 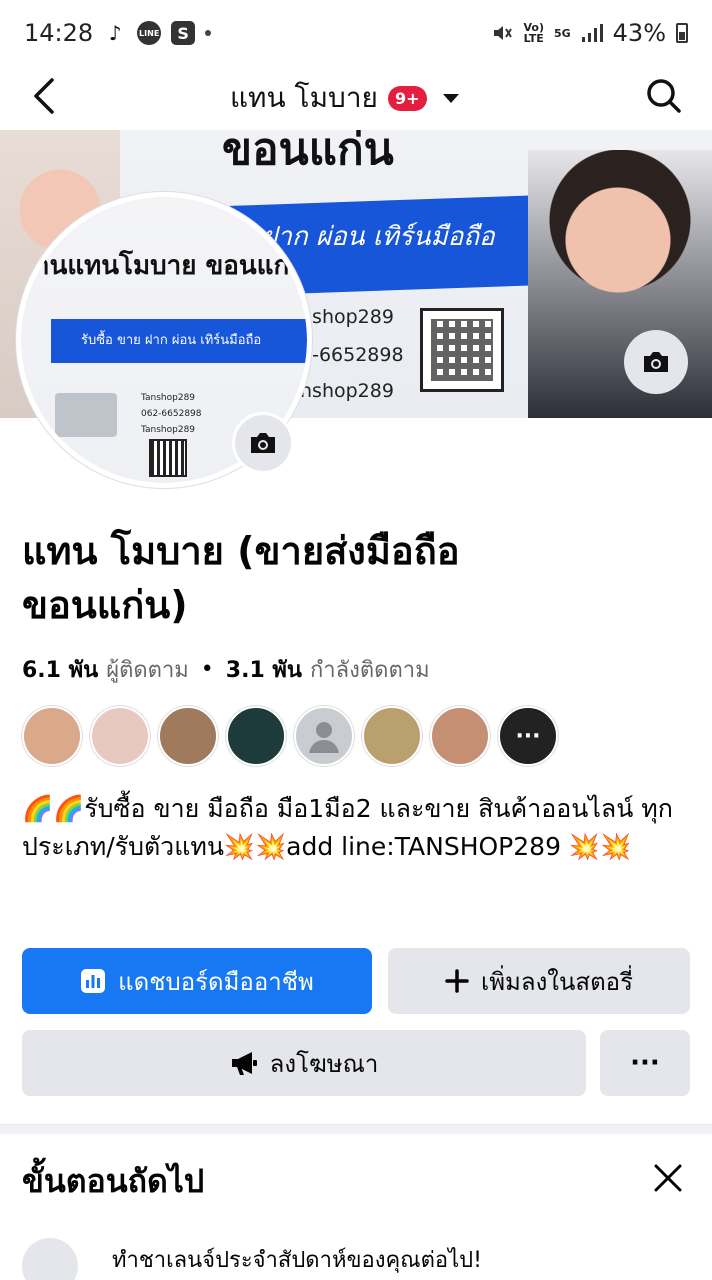 I want to click on s-app-icon: S, so click(x=183, y=33).